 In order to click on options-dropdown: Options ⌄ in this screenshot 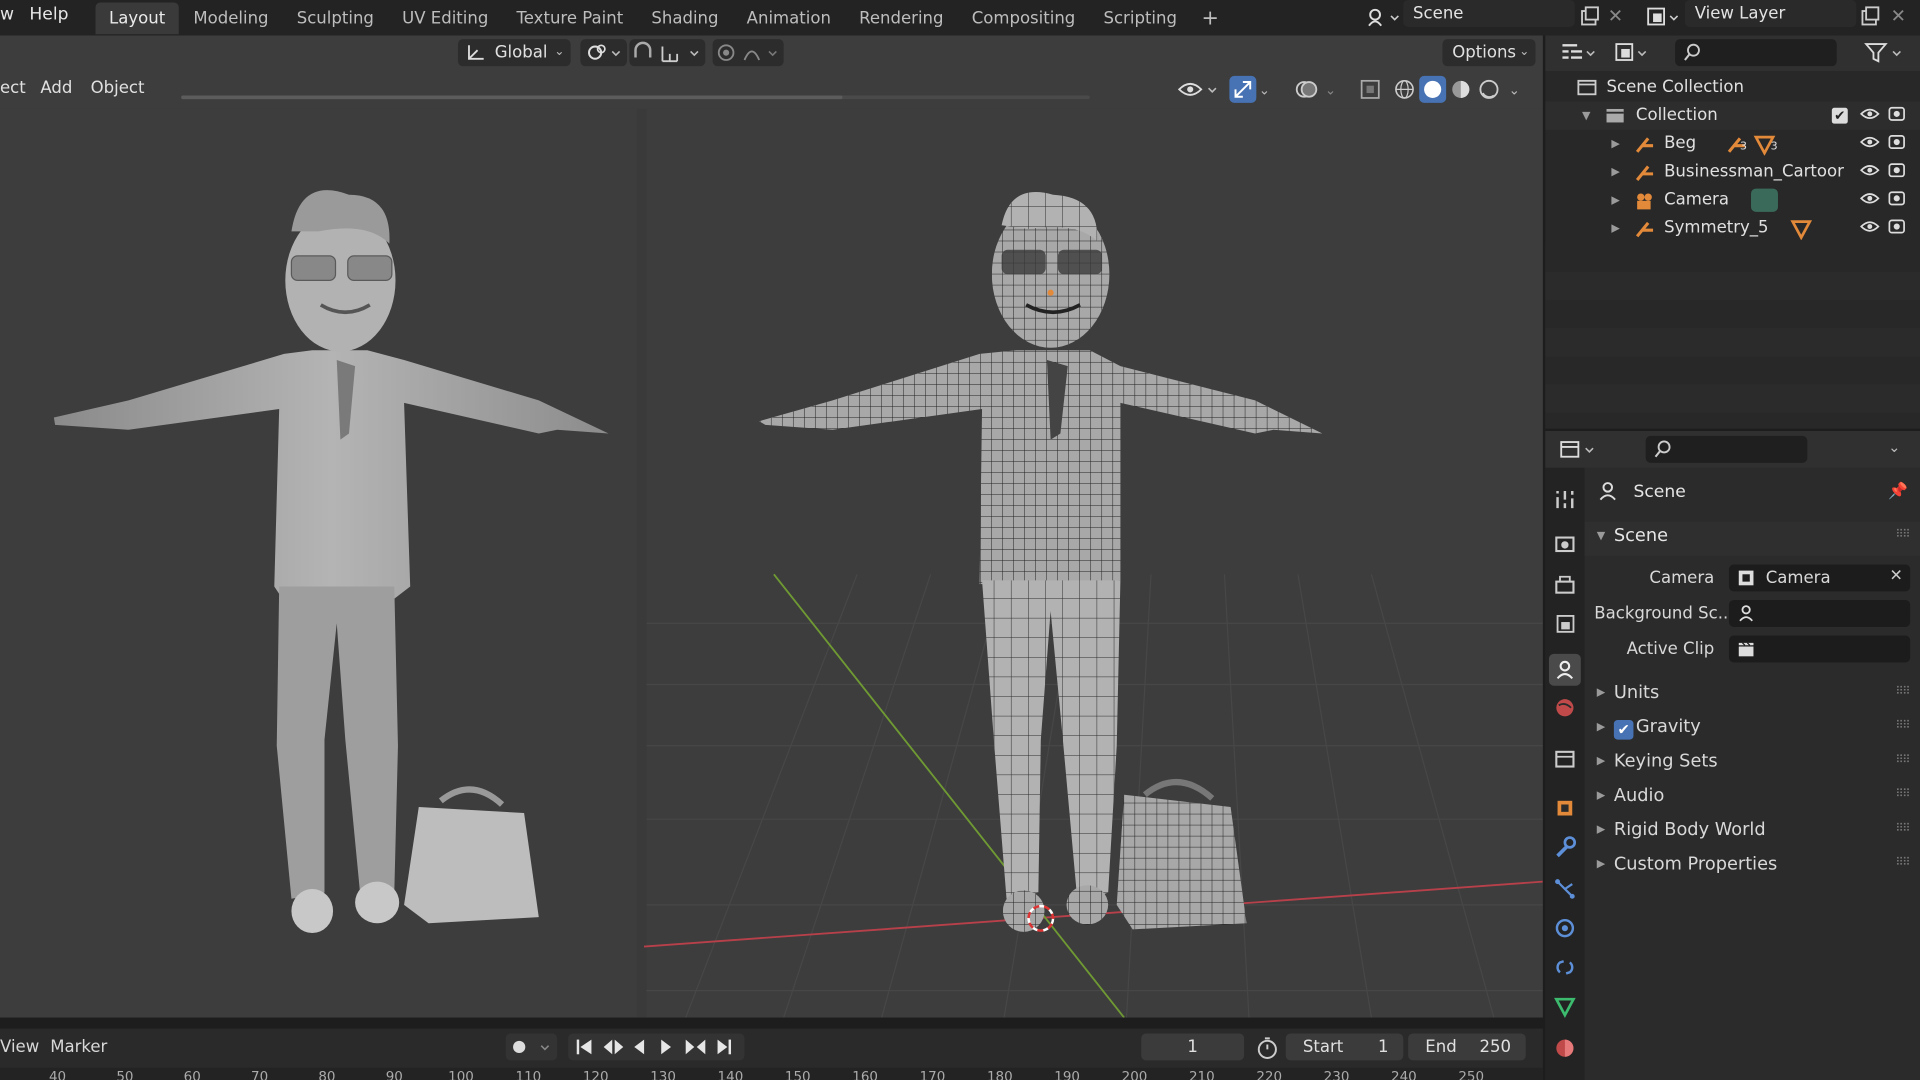, I will do `click(1489, 53)`.